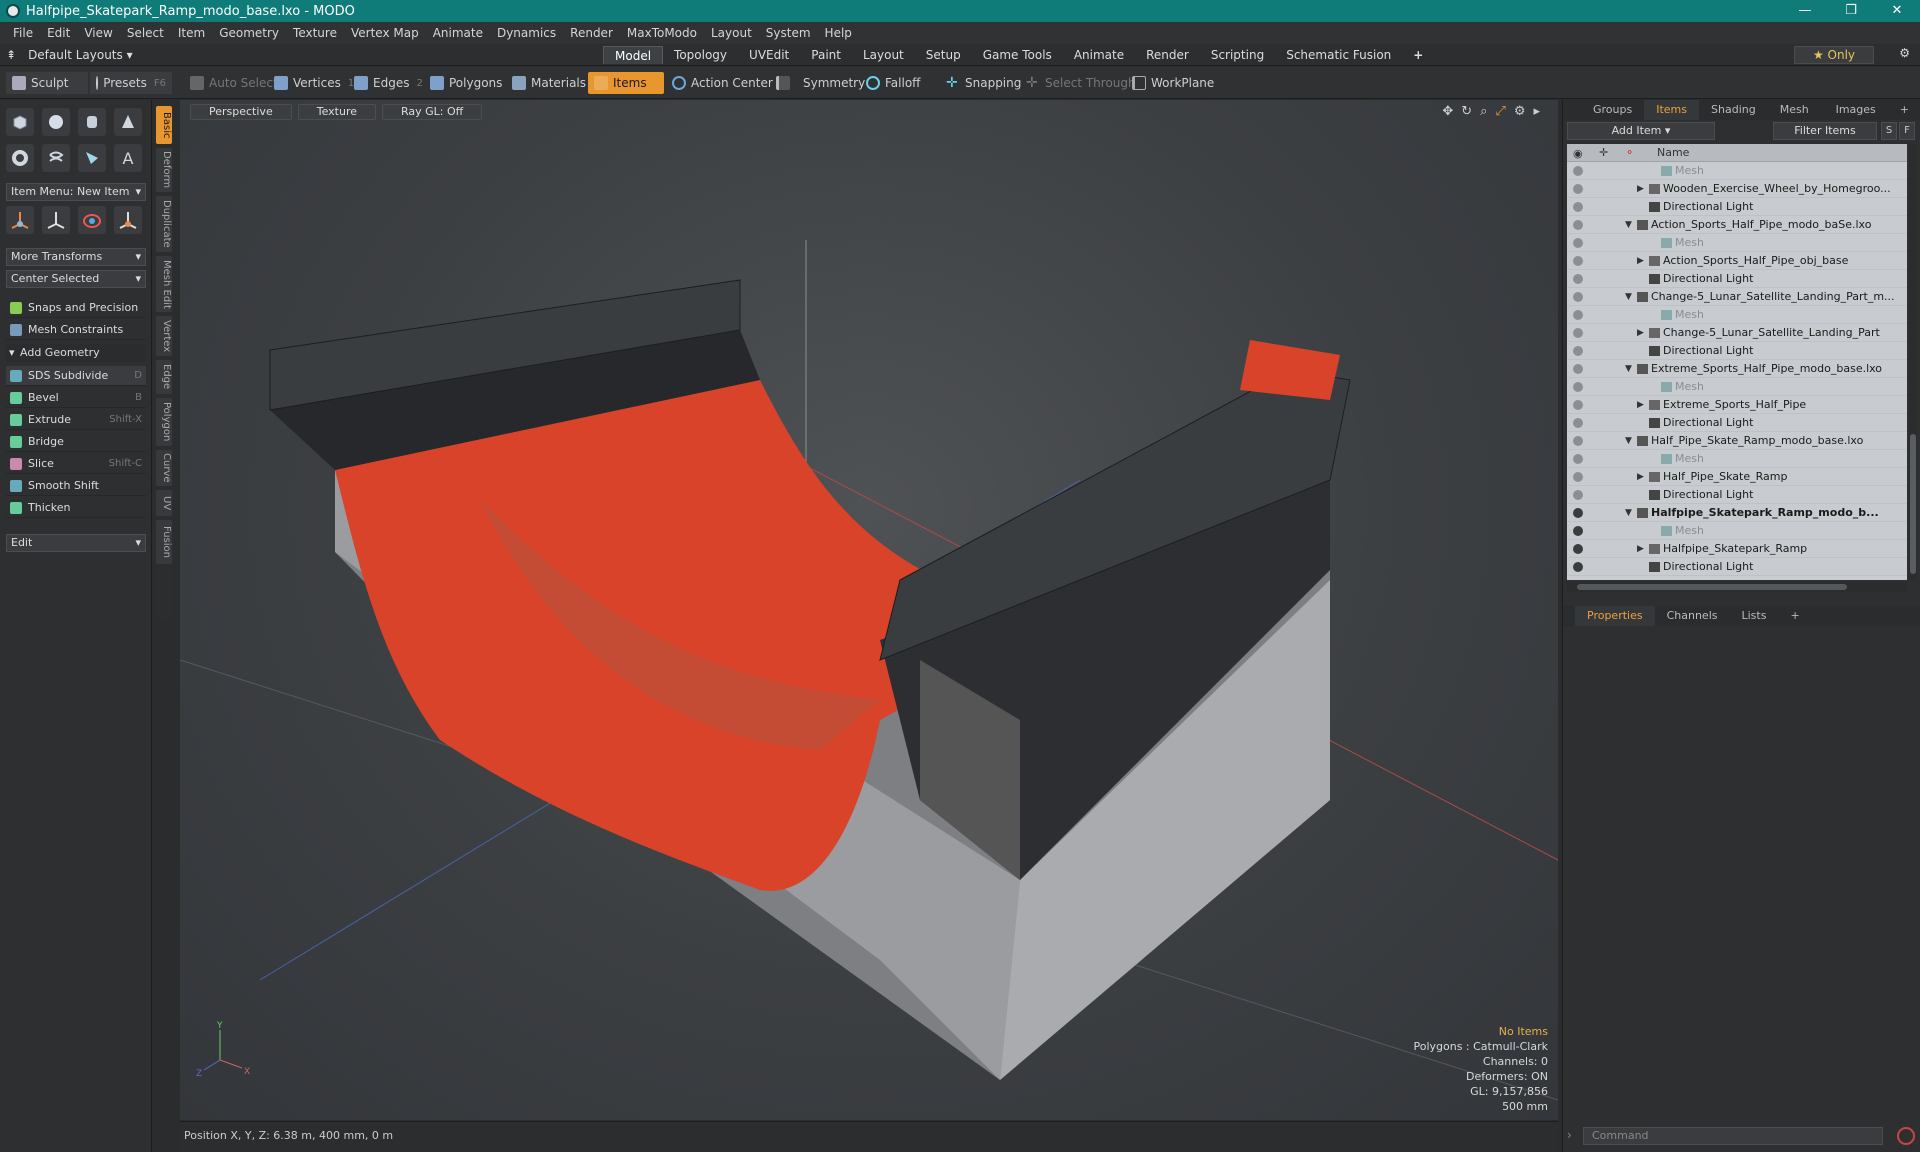  I want to click on snapping-button: ✛ Snapping, so click(983, 83).